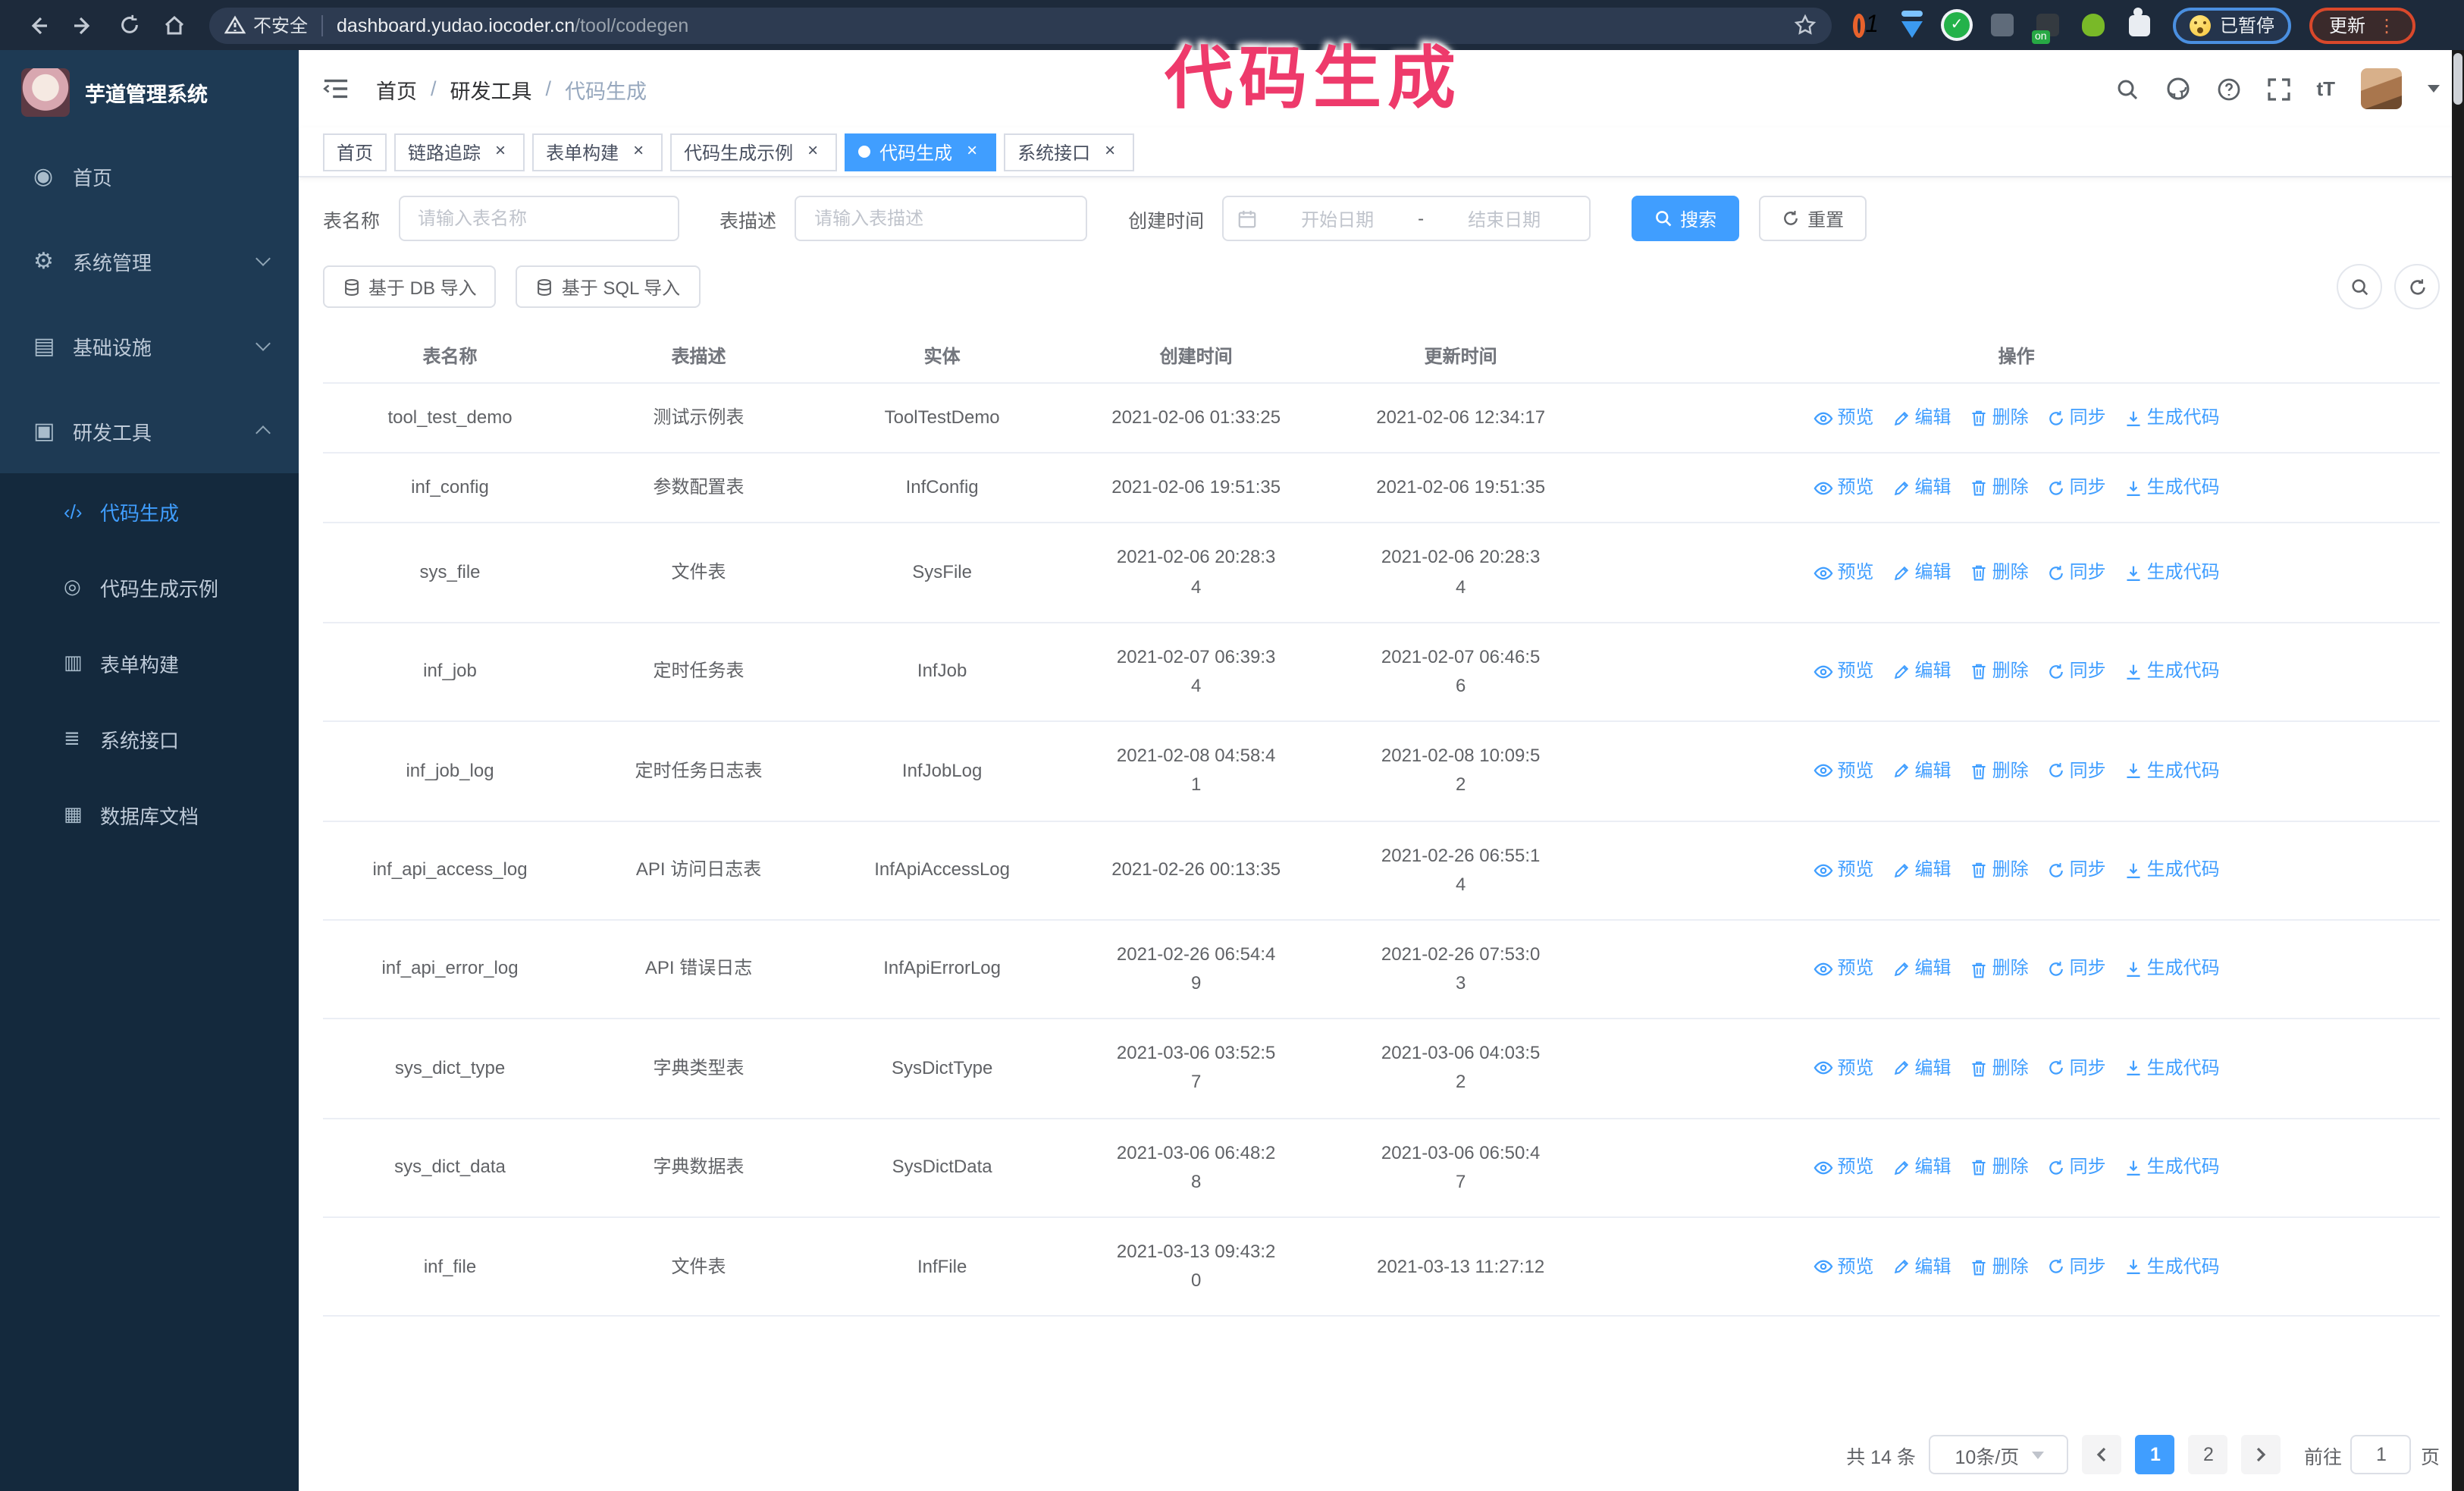 This screenshot has height=1491, width=2464. What do you see at coordinates (150, 587) in the screenshot?
I see `sidebar-subitem-codegen-example: ◎ 代码生成示例` at bounding box center [150, 587].